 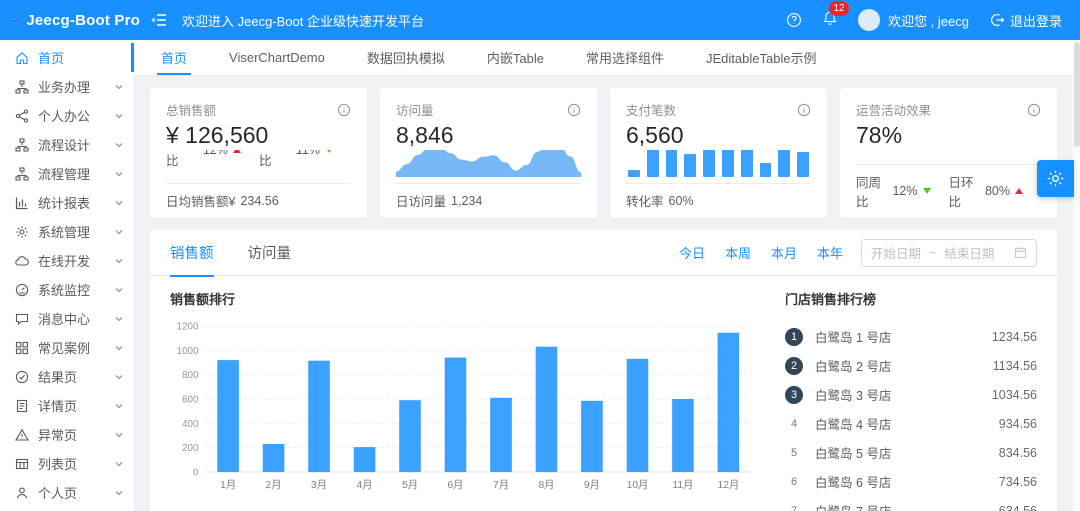 What do you see at coordinates (22, 464) in the screenshot?
I see `table-icon` at bounding box center [22, 464].